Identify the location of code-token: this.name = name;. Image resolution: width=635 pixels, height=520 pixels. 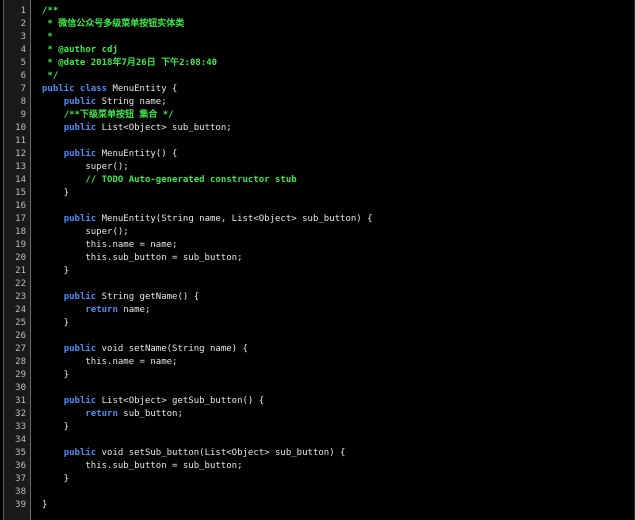
(110, 362).